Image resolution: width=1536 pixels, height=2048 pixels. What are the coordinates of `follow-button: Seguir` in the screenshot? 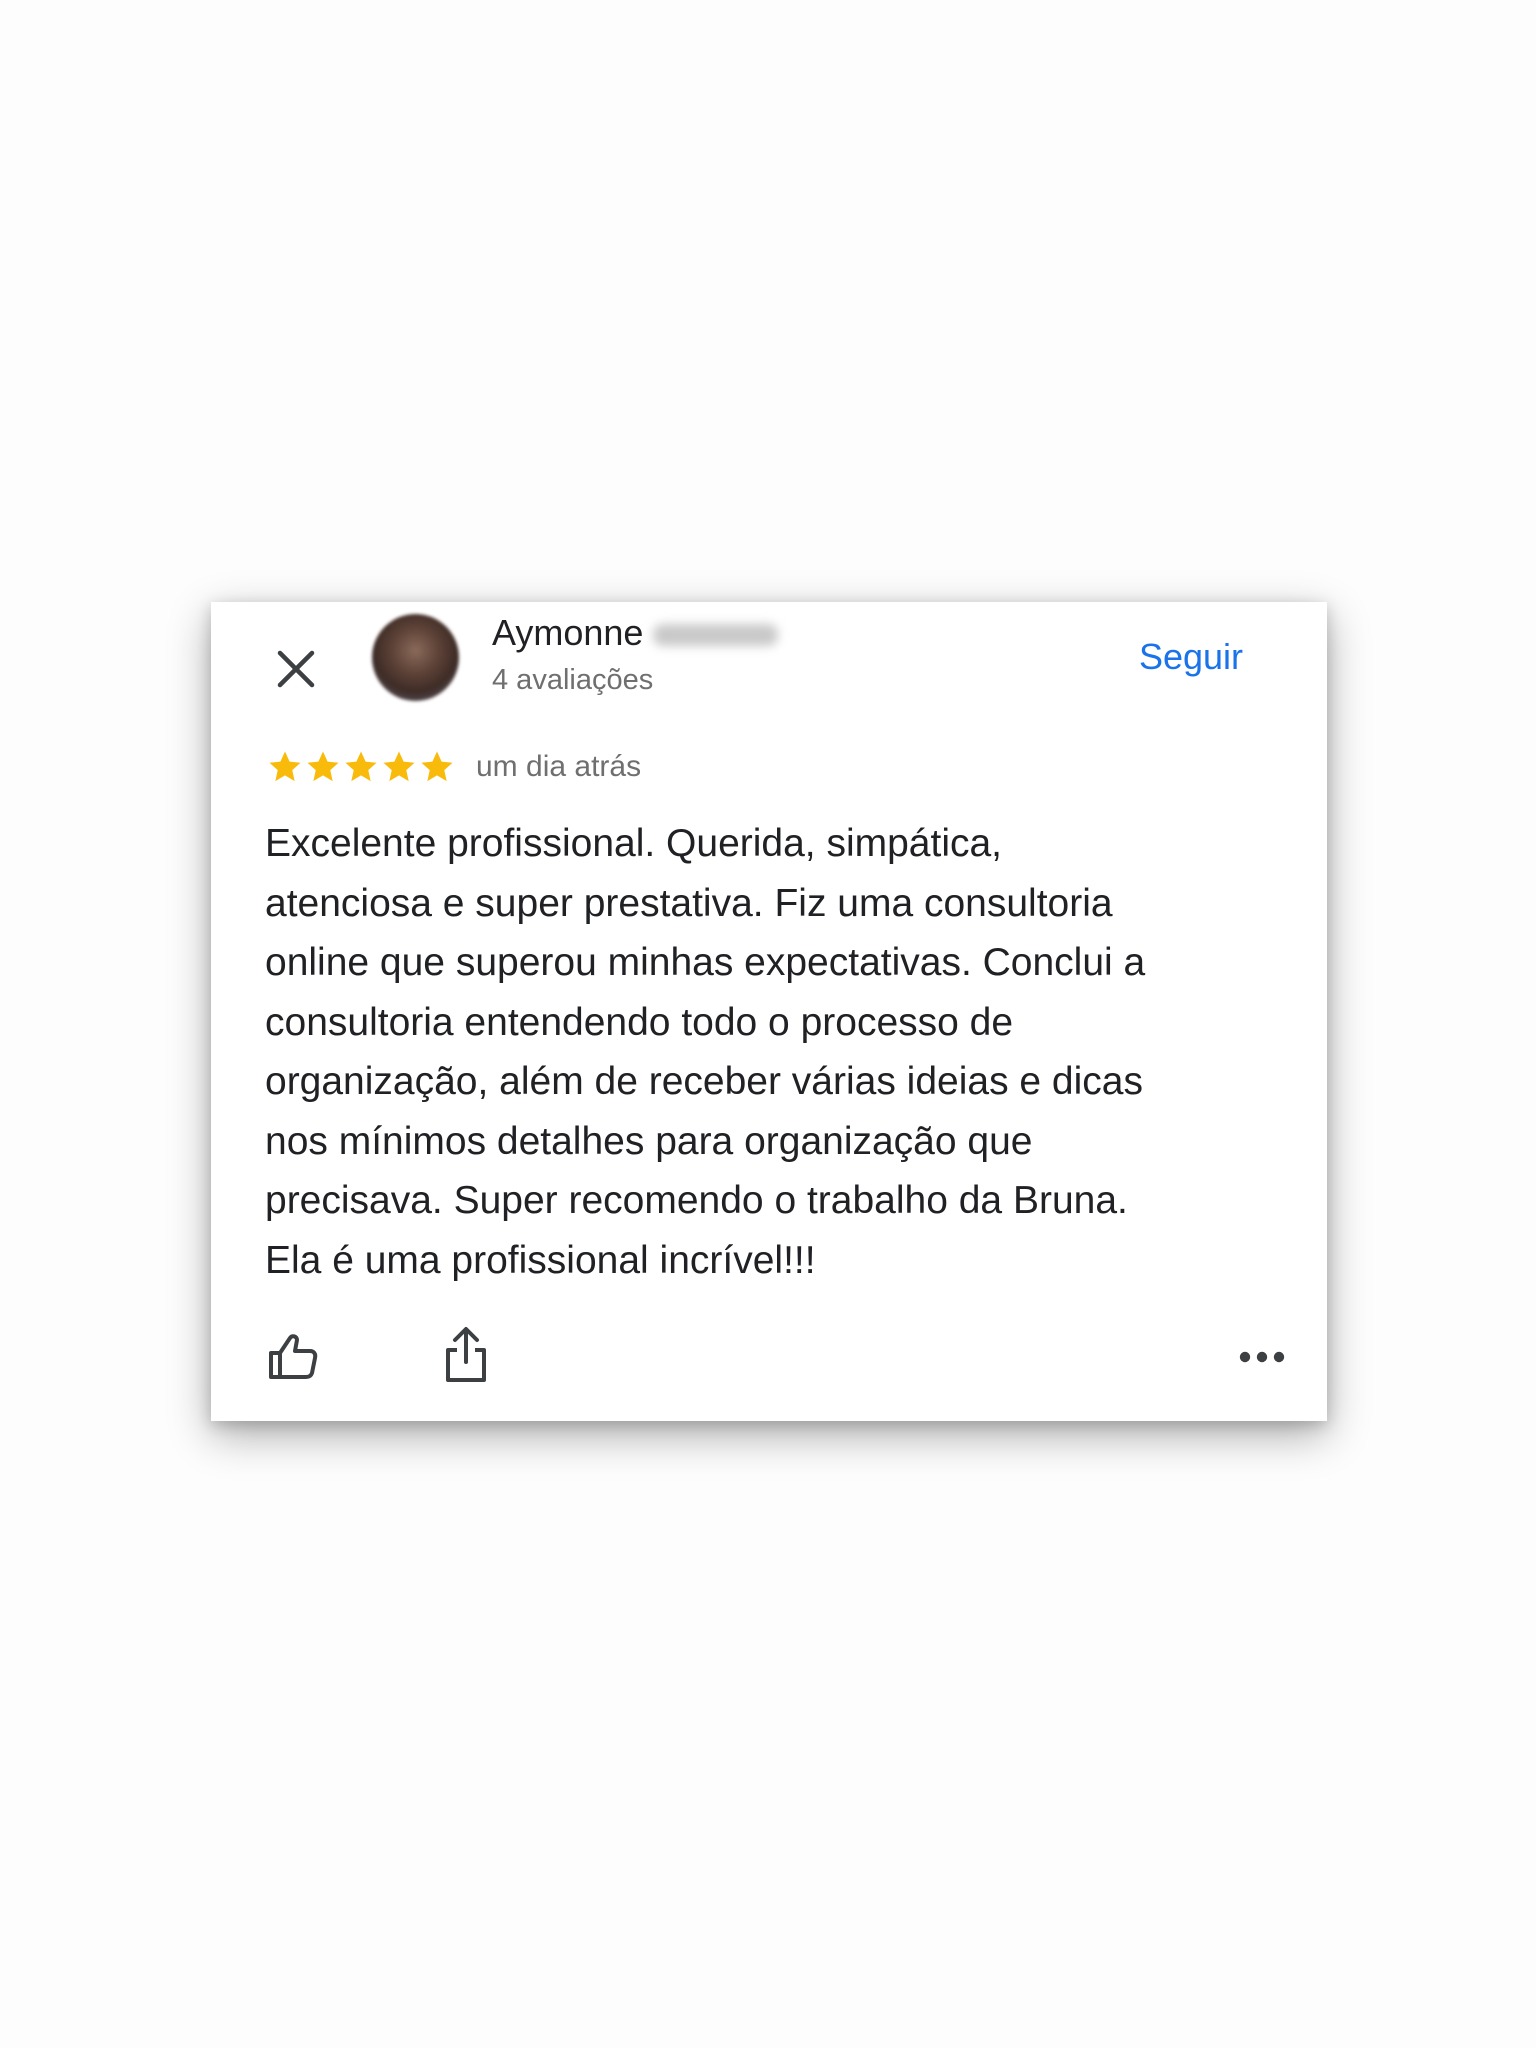 It's located at (1191, 657).